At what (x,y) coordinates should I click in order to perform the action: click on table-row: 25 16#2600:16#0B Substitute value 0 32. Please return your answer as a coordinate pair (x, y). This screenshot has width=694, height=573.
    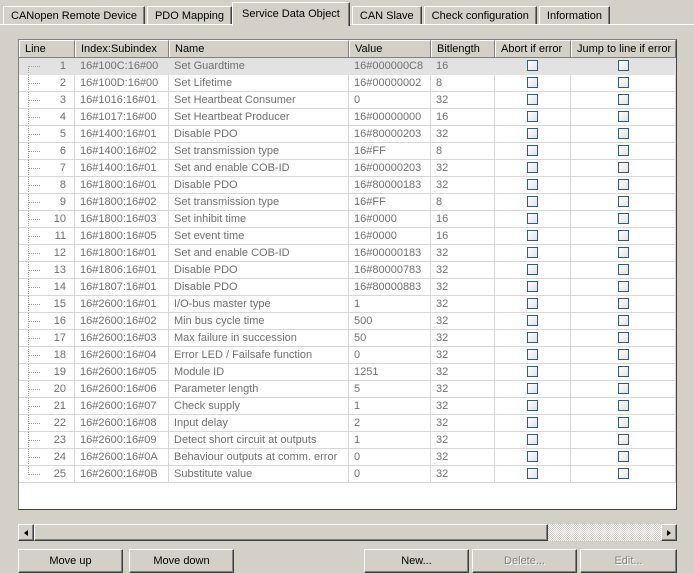
    Looking at the image, I should click on (347, 474).